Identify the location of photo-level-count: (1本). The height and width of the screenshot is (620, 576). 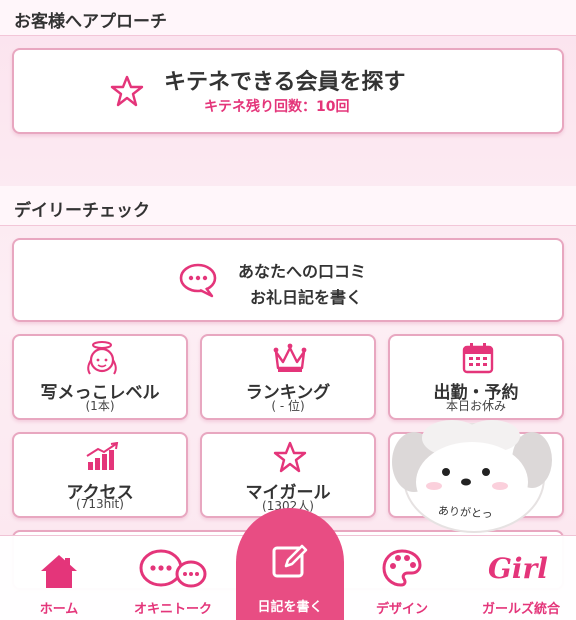
(100, 406).